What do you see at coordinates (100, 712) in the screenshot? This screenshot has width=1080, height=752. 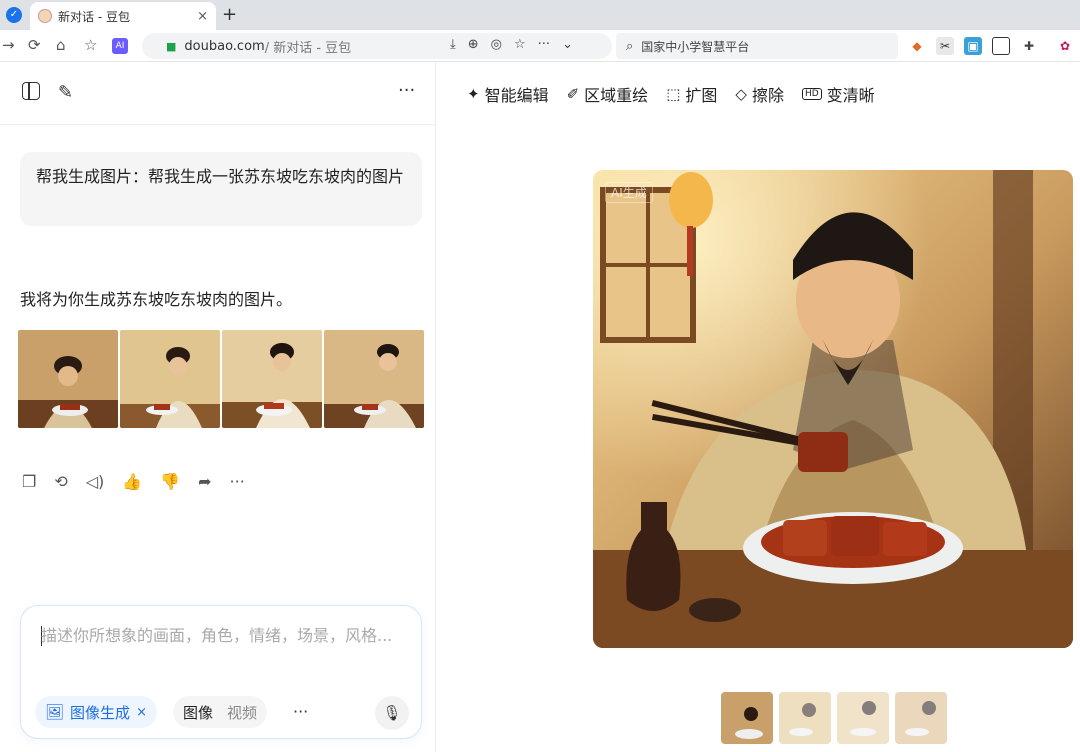 I see `chip-label: 图像生成` at bounding box center [100, 712].